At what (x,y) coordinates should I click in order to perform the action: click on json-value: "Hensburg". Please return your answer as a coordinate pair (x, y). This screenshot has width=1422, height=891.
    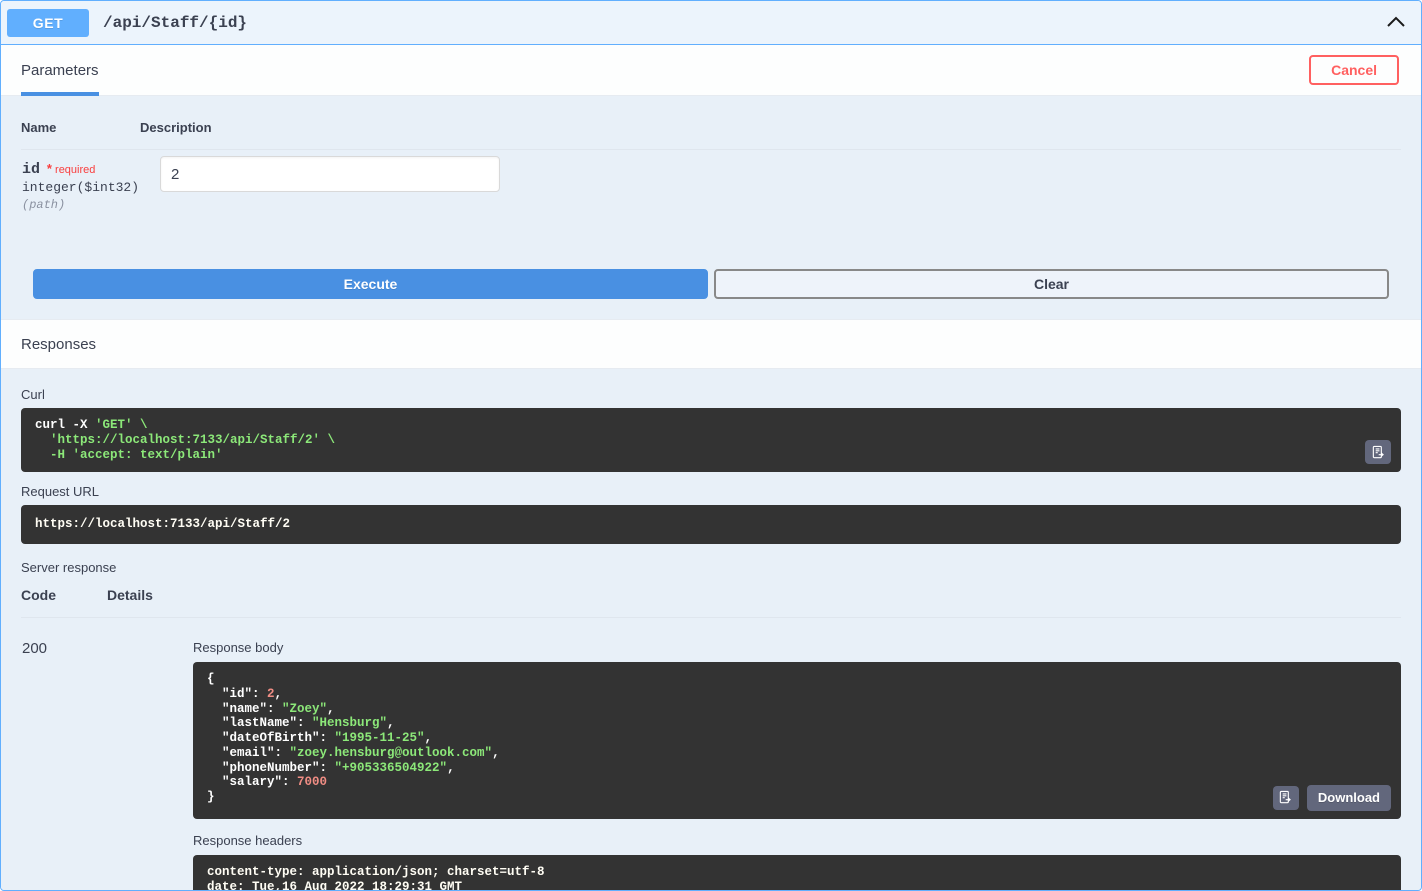
    Looking at the image, I should click on (350, 723).